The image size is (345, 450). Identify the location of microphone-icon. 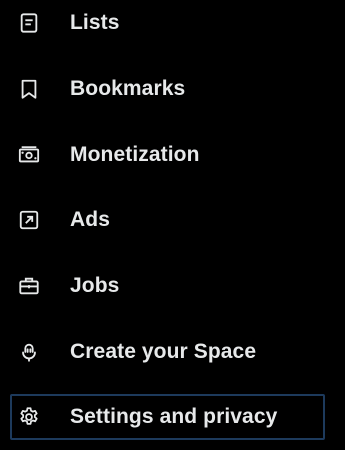
(29, 352).